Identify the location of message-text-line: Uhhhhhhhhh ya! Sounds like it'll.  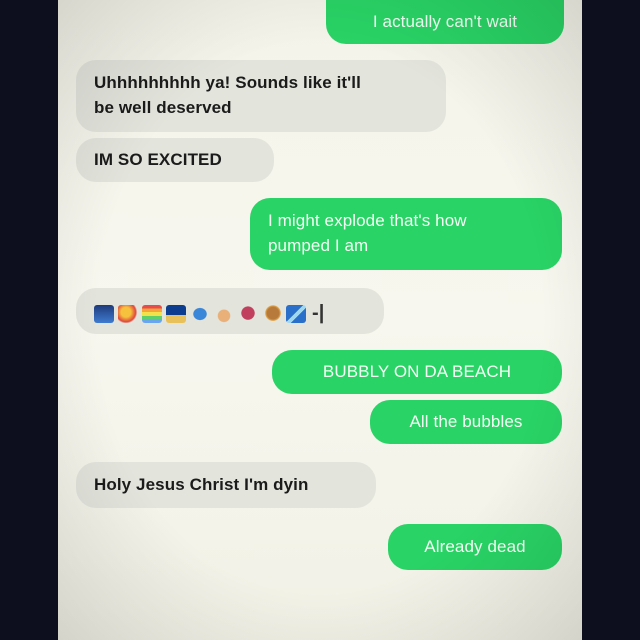
(227, 82).